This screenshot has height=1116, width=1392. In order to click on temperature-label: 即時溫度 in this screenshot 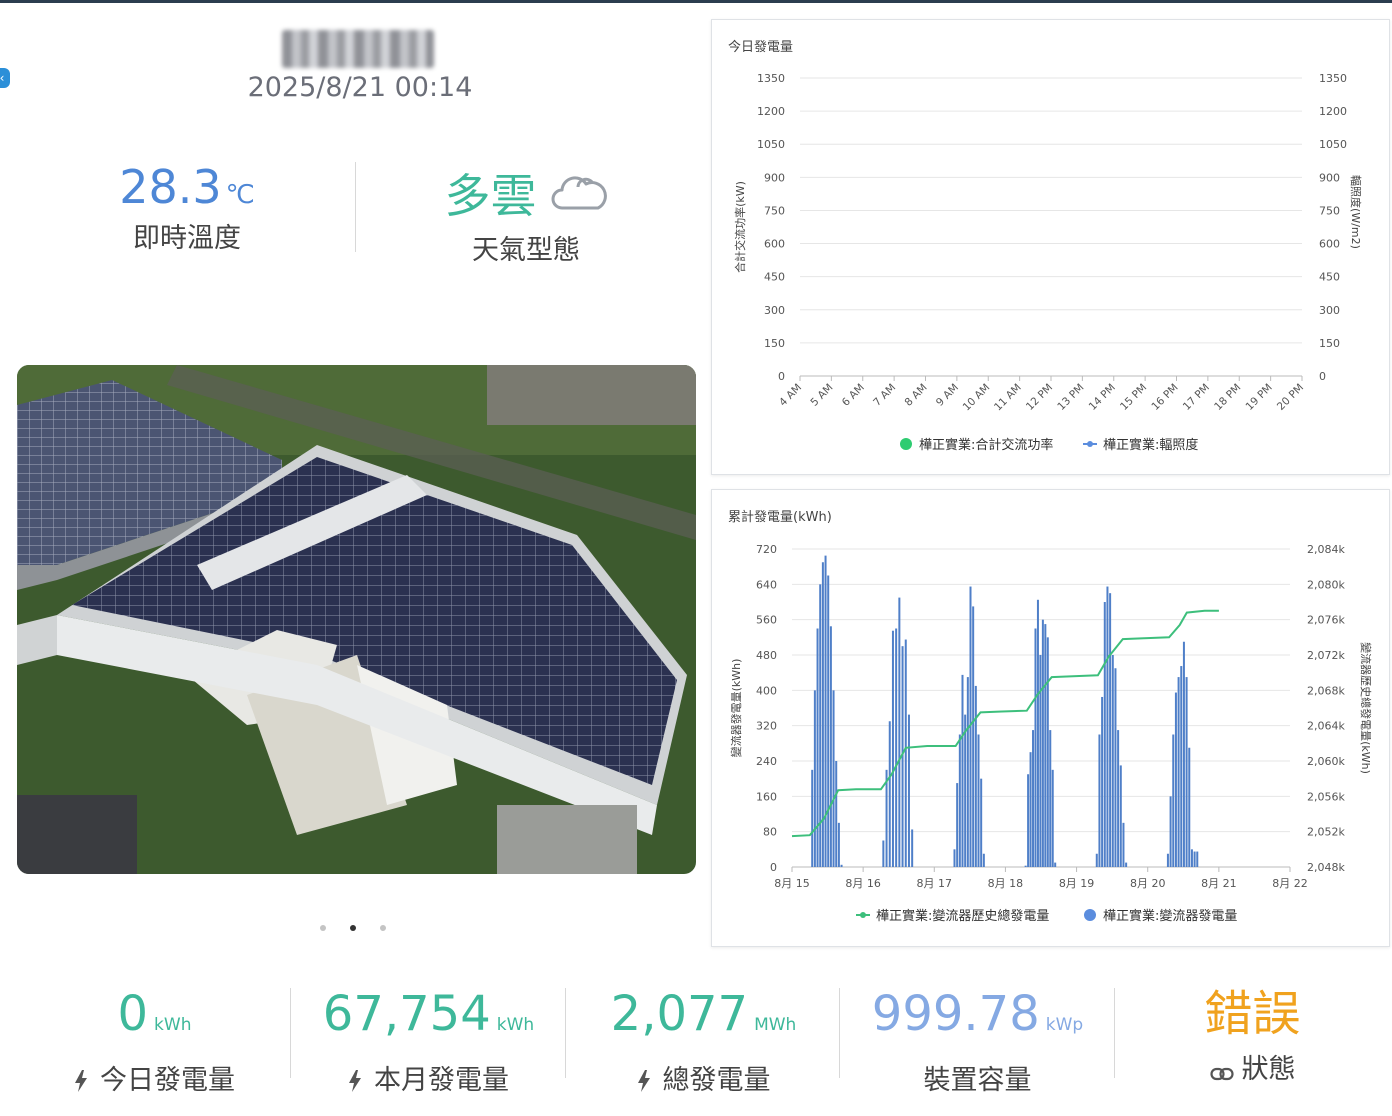, I will do `click(187, 238)`.